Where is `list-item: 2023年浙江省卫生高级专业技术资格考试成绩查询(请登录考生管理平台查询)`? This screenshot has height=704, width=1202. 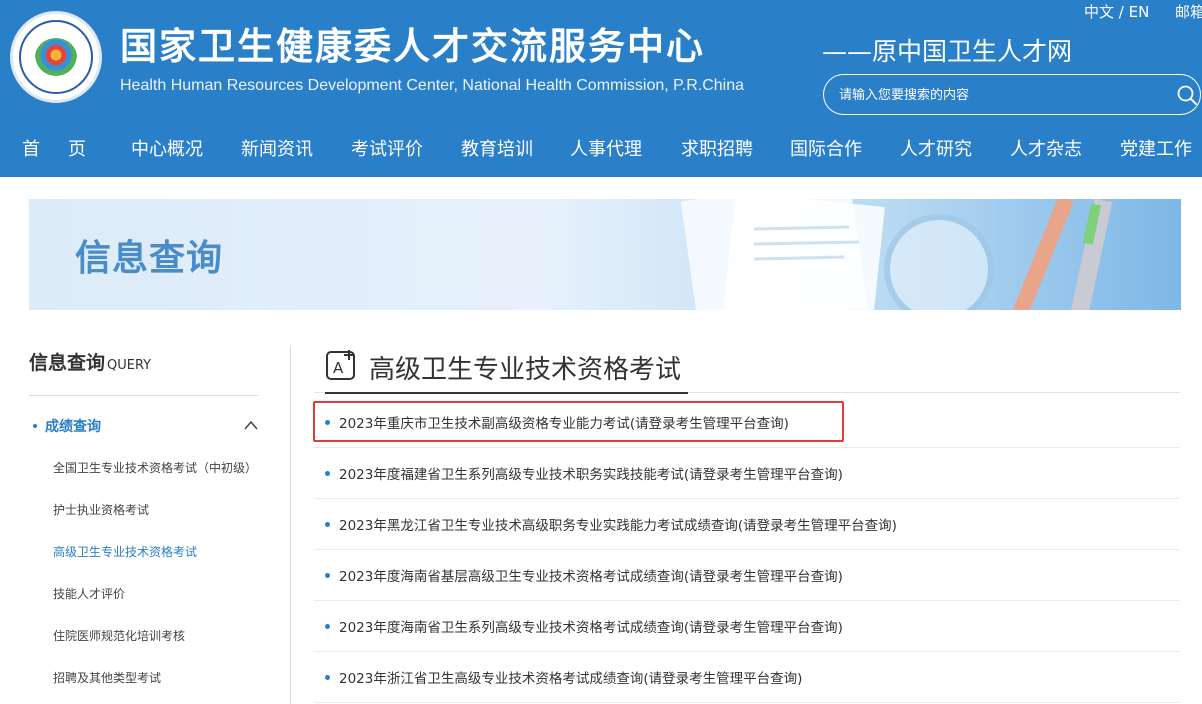
list-item: 2023年浙江省卫生高级专业技术资格考试成绩查询(请登录考生管理平台查询) is located at coordinates (747, 677).